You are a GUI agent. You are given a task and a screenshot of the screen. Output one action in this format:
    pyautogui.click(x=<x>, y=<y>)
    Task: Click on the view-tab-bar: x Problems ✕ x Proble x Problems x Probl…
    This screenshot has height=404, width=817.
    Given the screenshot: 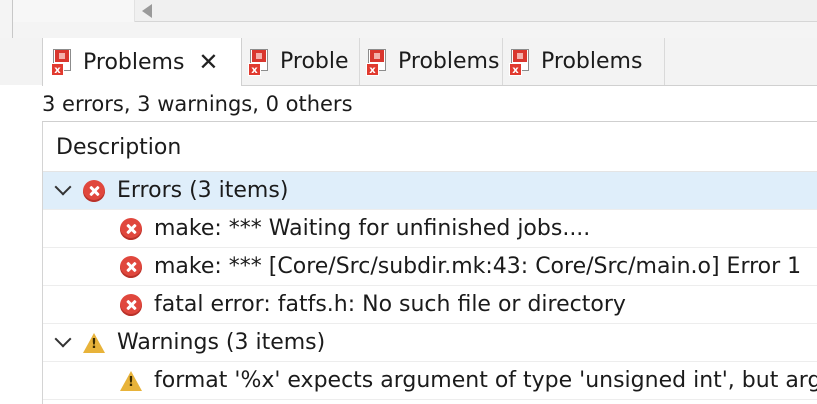 What is the action you would take?
    pyautogui.click(x=408, y=62)
    